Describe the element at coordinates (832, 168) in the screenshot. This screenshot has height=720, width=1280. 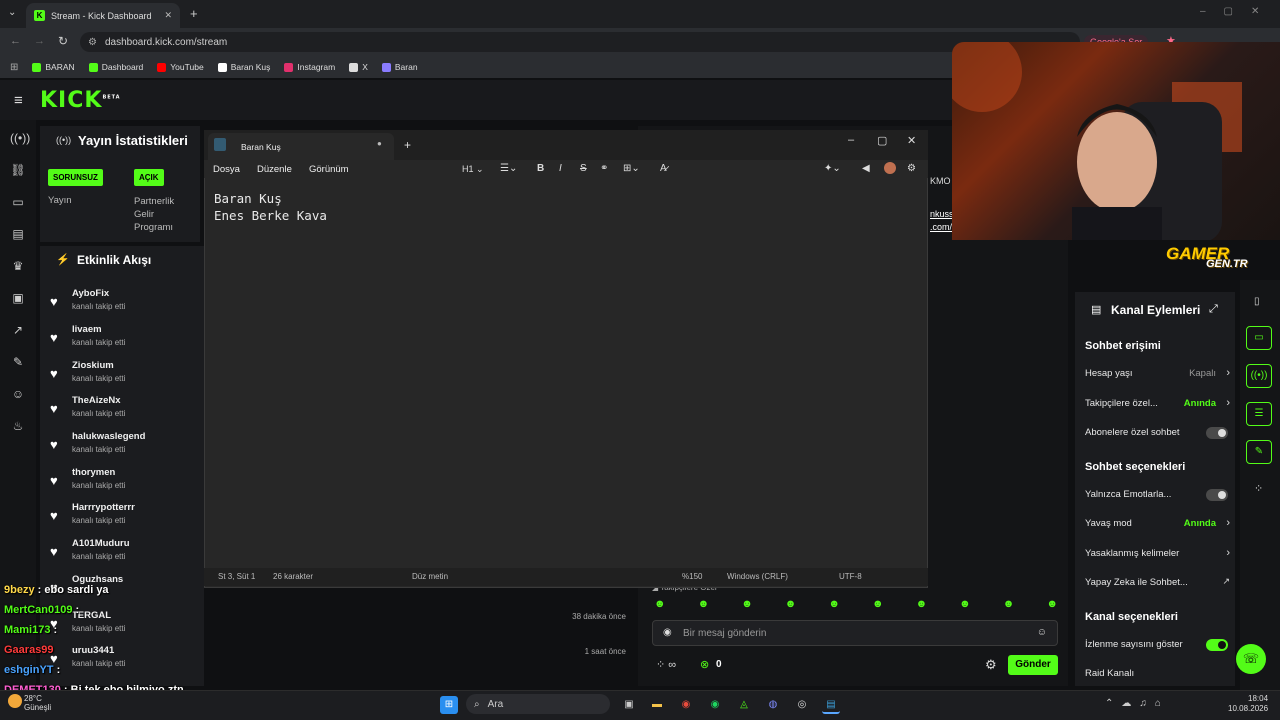
I see `copilot-icon: ✦⌄` at that location.